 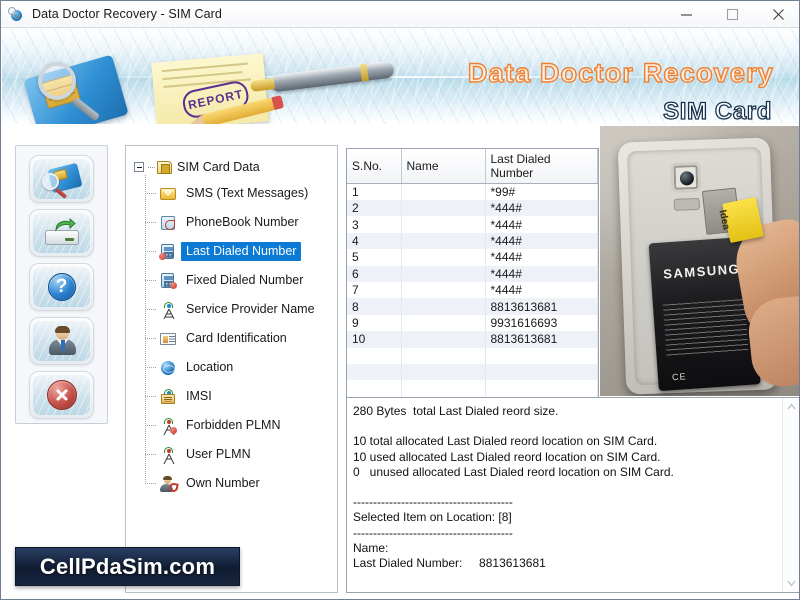 What do you see at coordinates (241, 425) in the screenshot?
I see `tree-item-forbidden-plmn: Forbidden PLMN` at bounding box center [241, 425].